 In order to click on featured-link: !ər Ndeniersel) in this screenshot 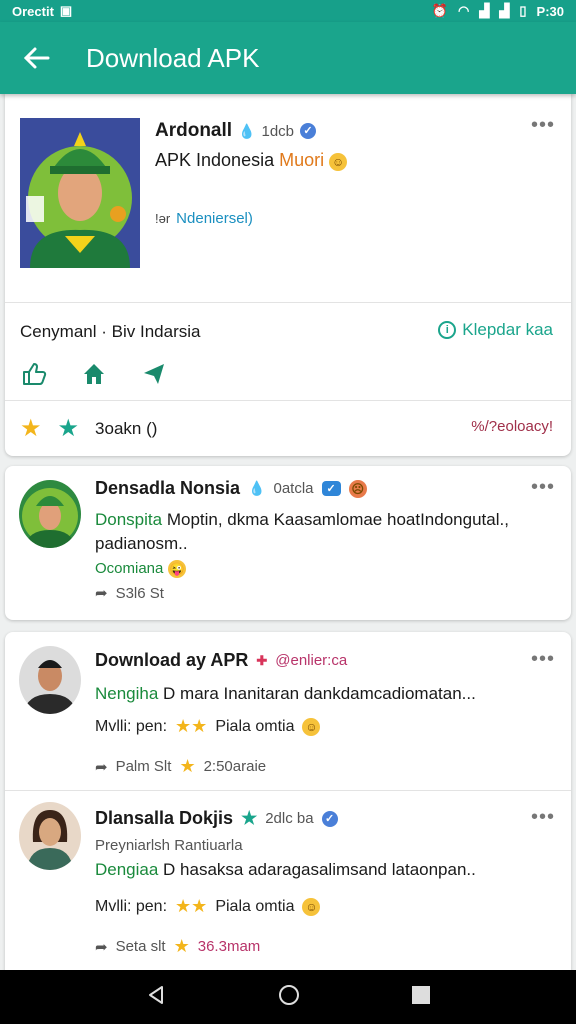, I will do `click(204, 218)`.